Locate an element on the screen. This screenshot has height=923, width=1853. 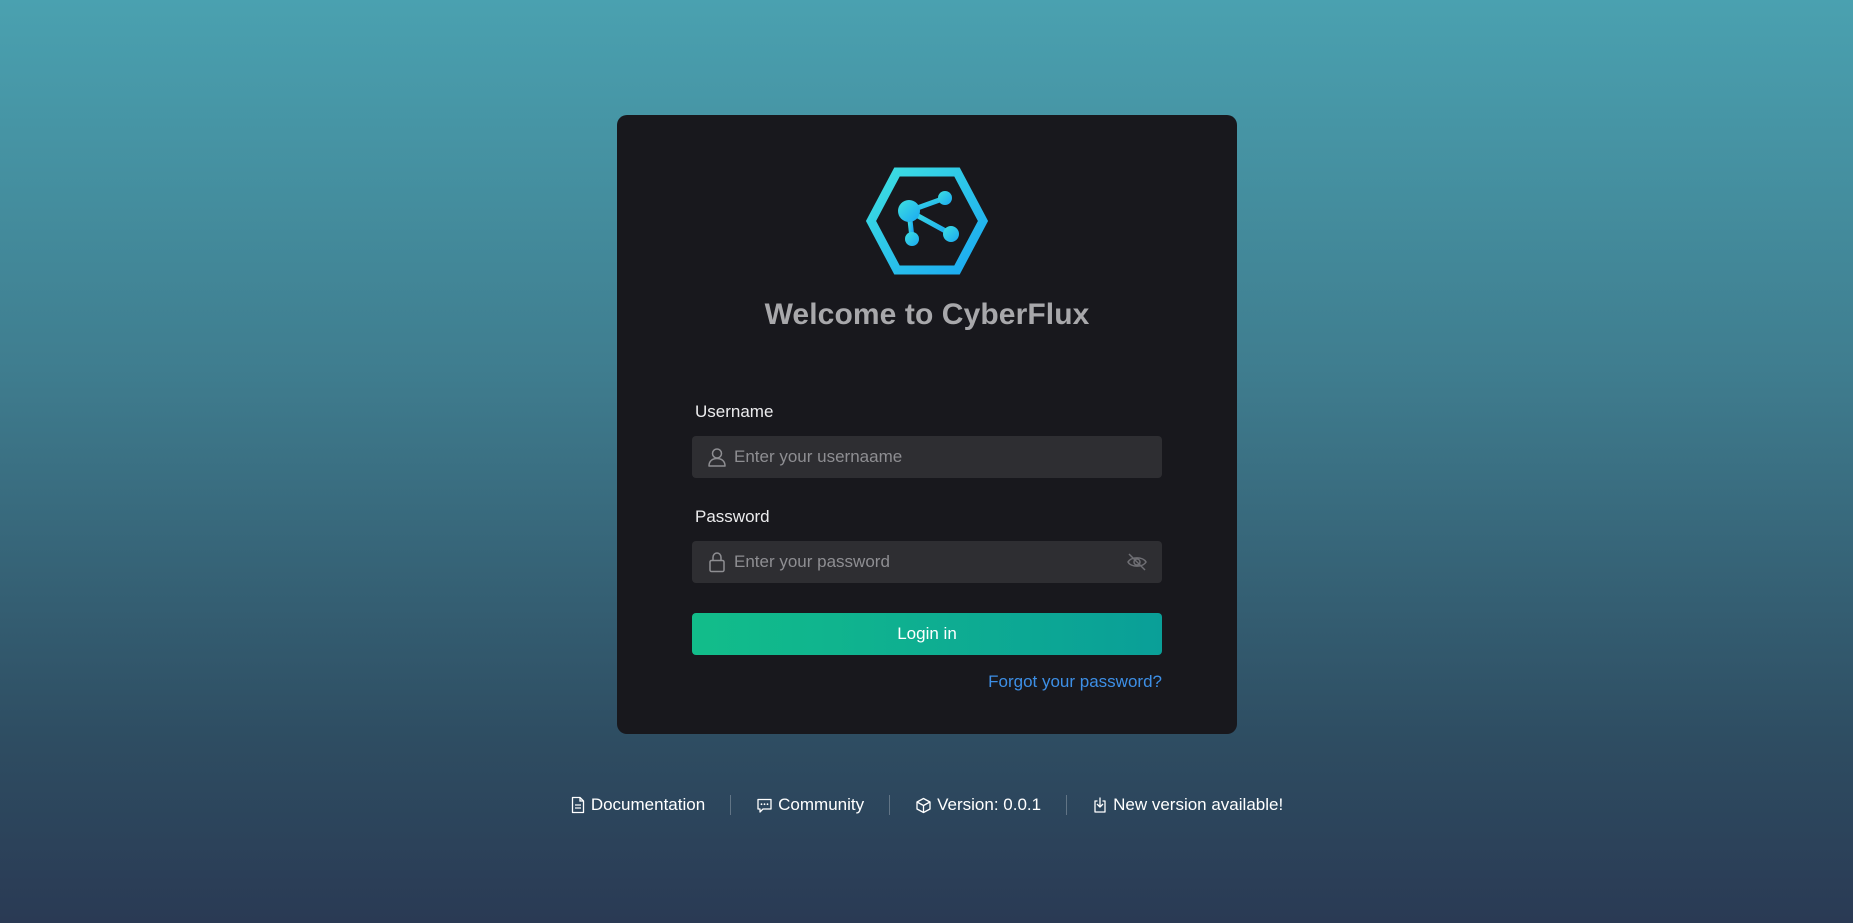
community-label: Community is located at coordinates (821, 804).